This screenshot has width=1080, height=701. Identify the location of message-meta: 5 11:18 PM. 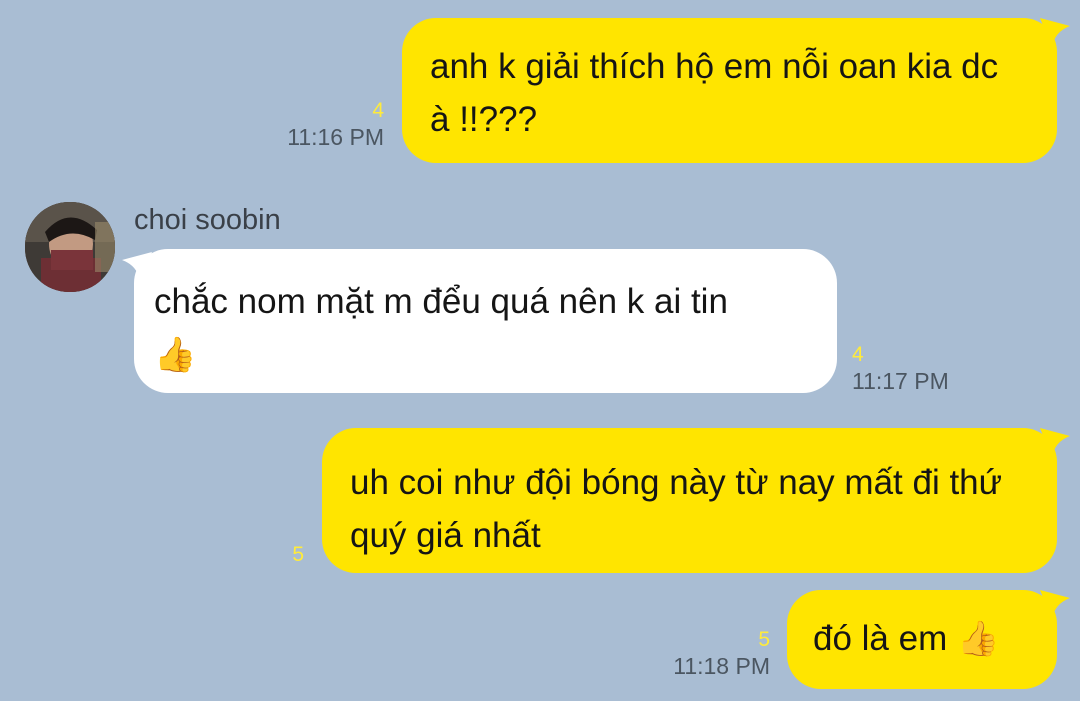
(705, 654).